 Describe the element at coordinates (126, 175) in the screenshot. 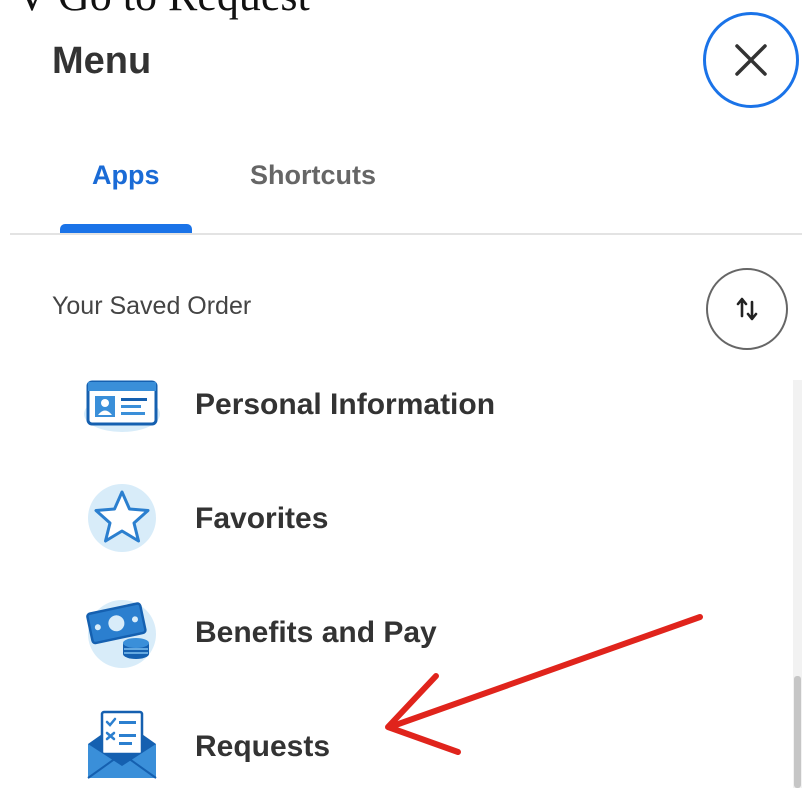

I see `tab-apps: Apps` at that location.